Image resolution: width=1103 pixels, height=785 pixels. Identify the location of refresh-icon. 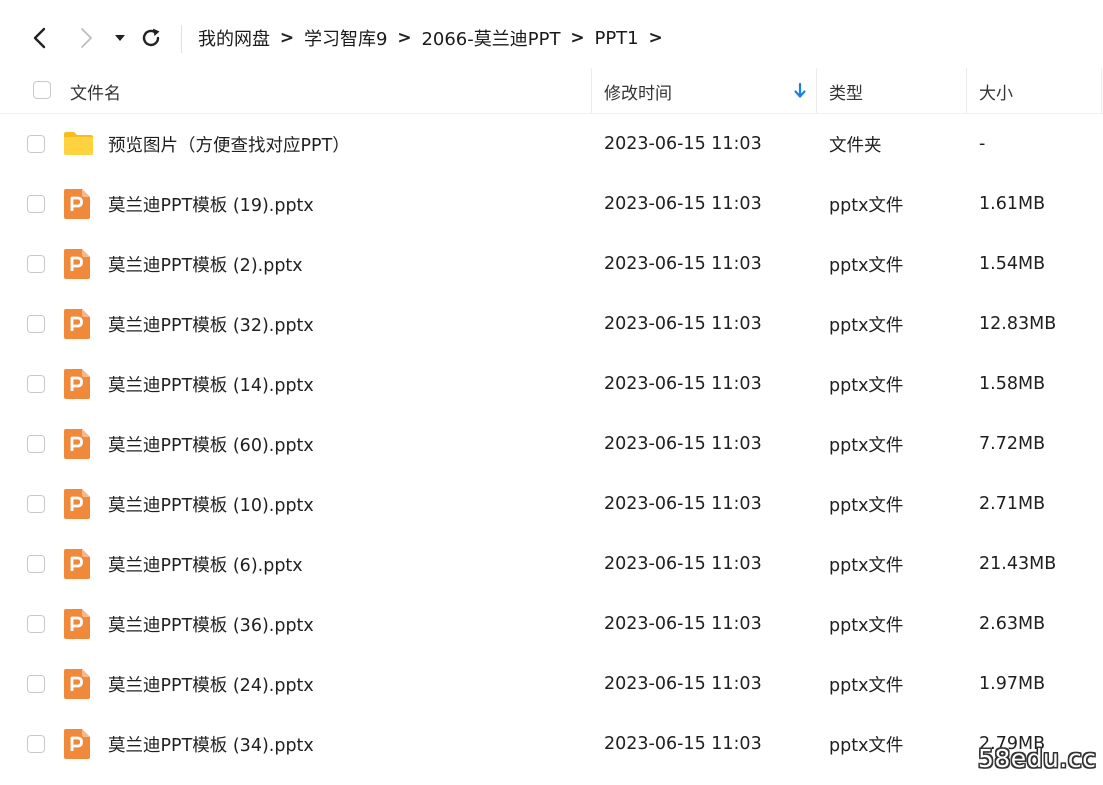
(151, 37).